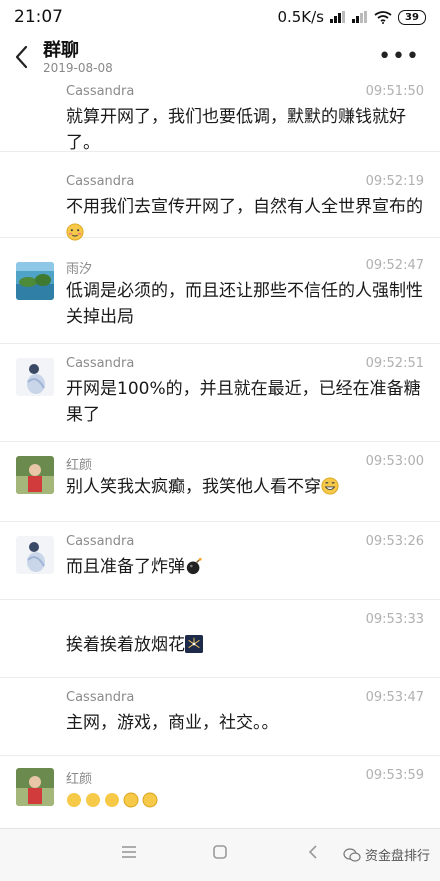 This screenshot has width=440, height=881. I want to click on signal-icon, so click(337, 17).